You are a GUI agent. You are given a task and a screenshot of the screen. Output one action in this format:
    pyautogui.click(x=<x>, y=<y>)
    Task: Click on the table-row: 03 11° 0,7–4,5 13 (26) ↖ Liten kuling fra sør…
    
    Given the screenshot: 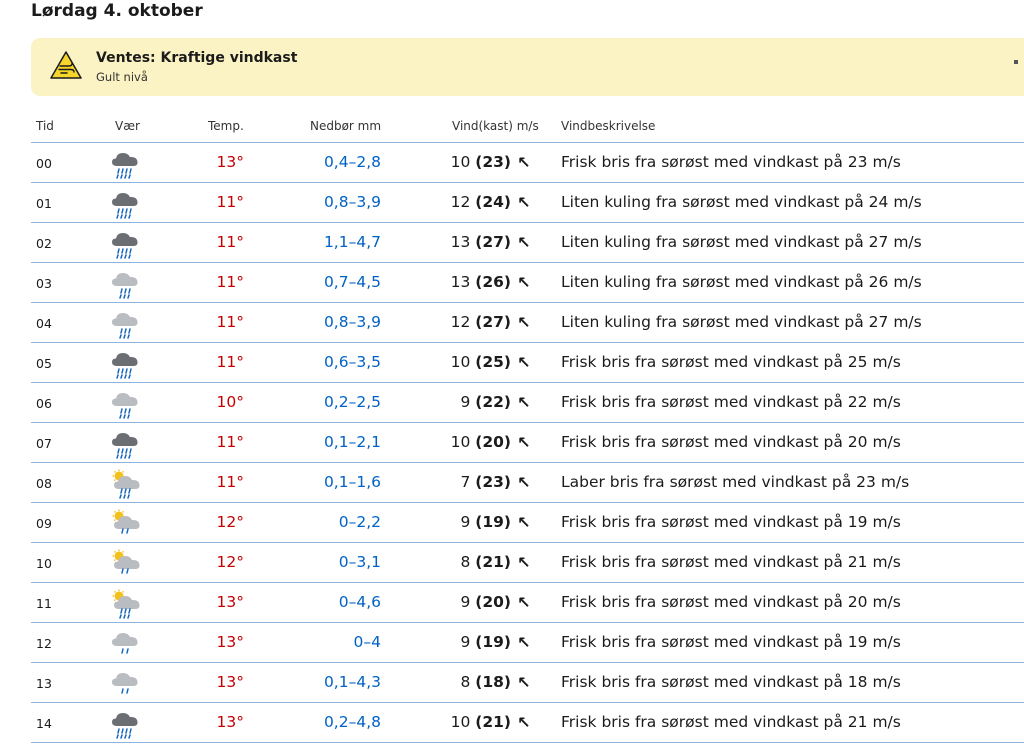 What is the action you would take?
    pyautogui.click(x=527, y=283)
    